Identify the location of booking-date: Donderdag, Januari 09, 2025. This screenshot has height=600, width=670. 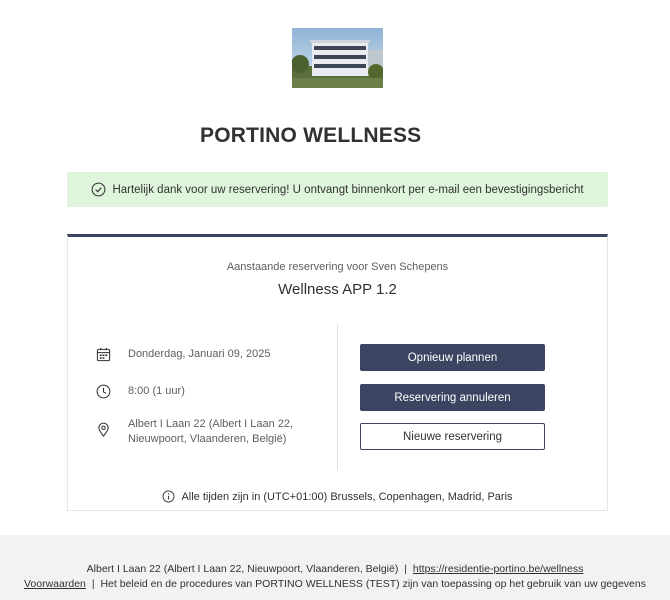
(199, 354).